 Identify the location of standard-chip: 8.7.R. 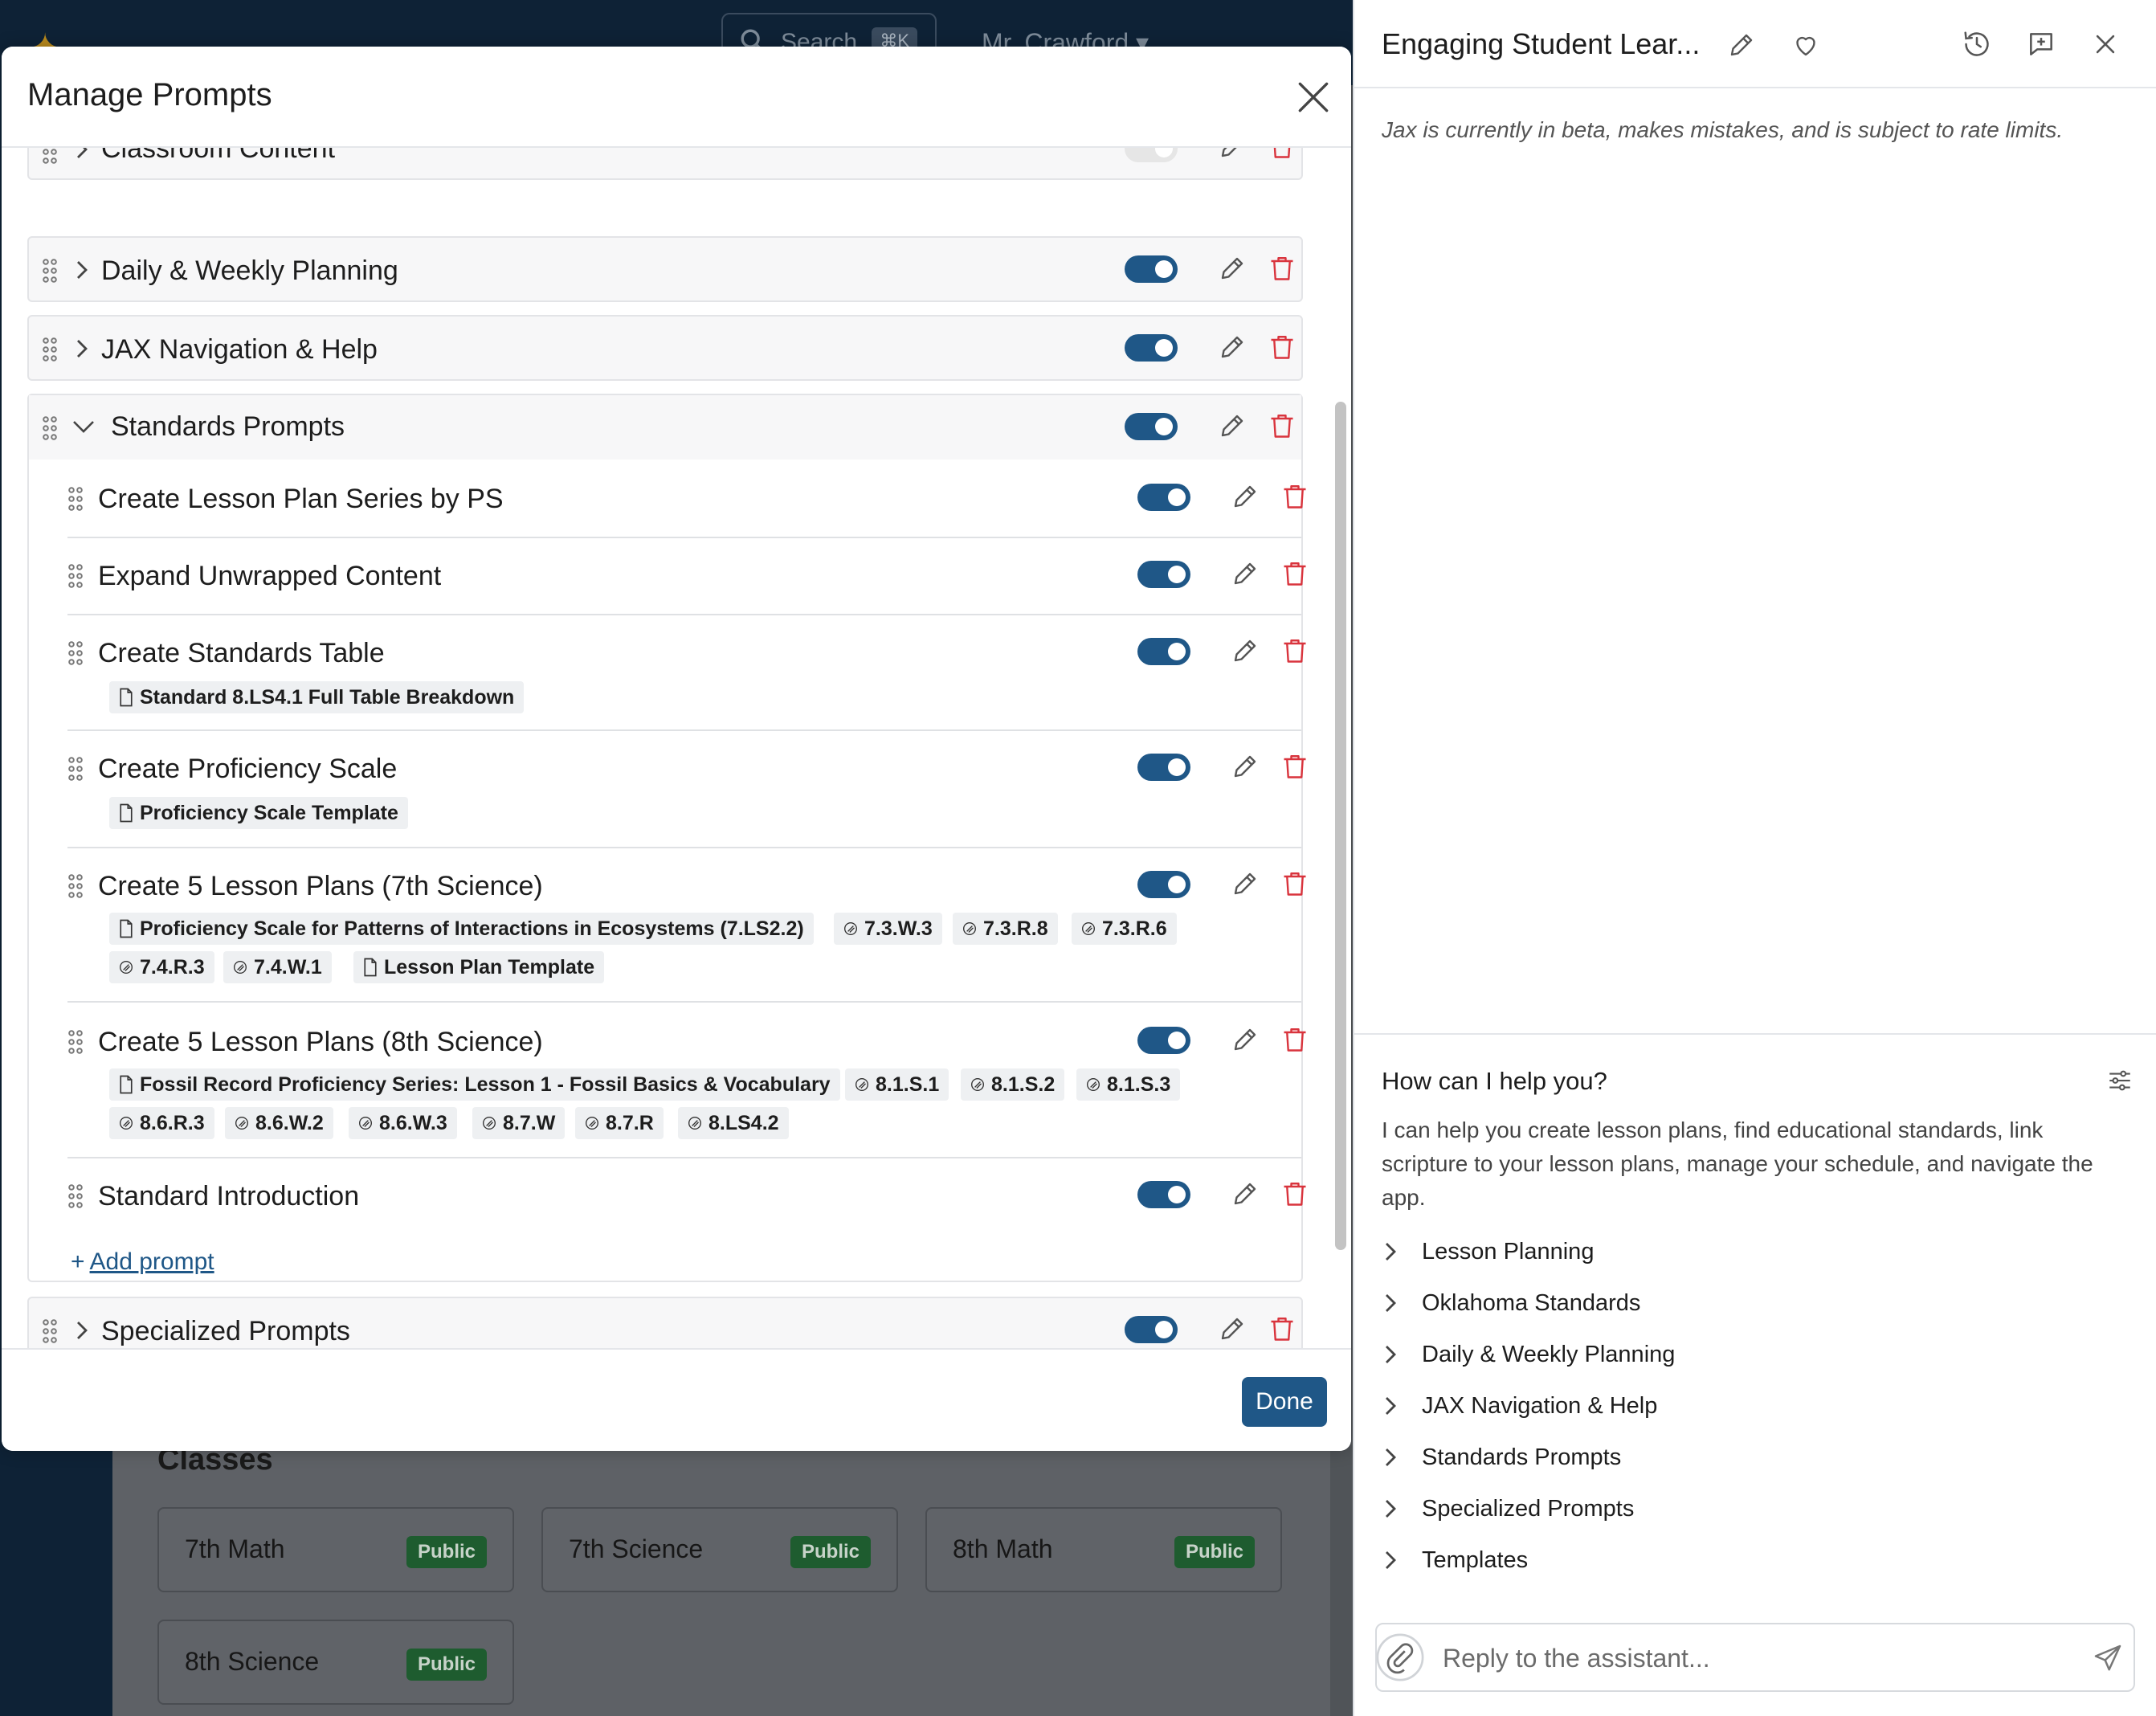
(619, 1123).